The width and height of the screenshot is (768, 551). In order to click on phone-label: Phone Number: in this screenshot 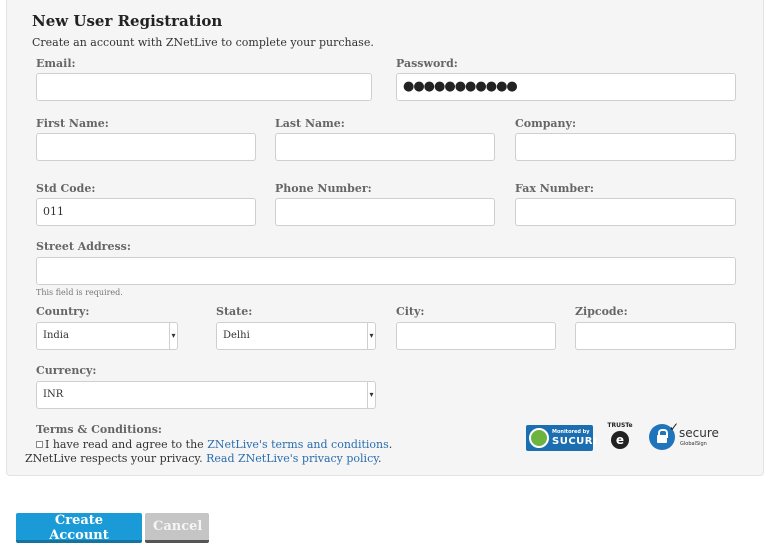, I will do `click(323, 188)`.